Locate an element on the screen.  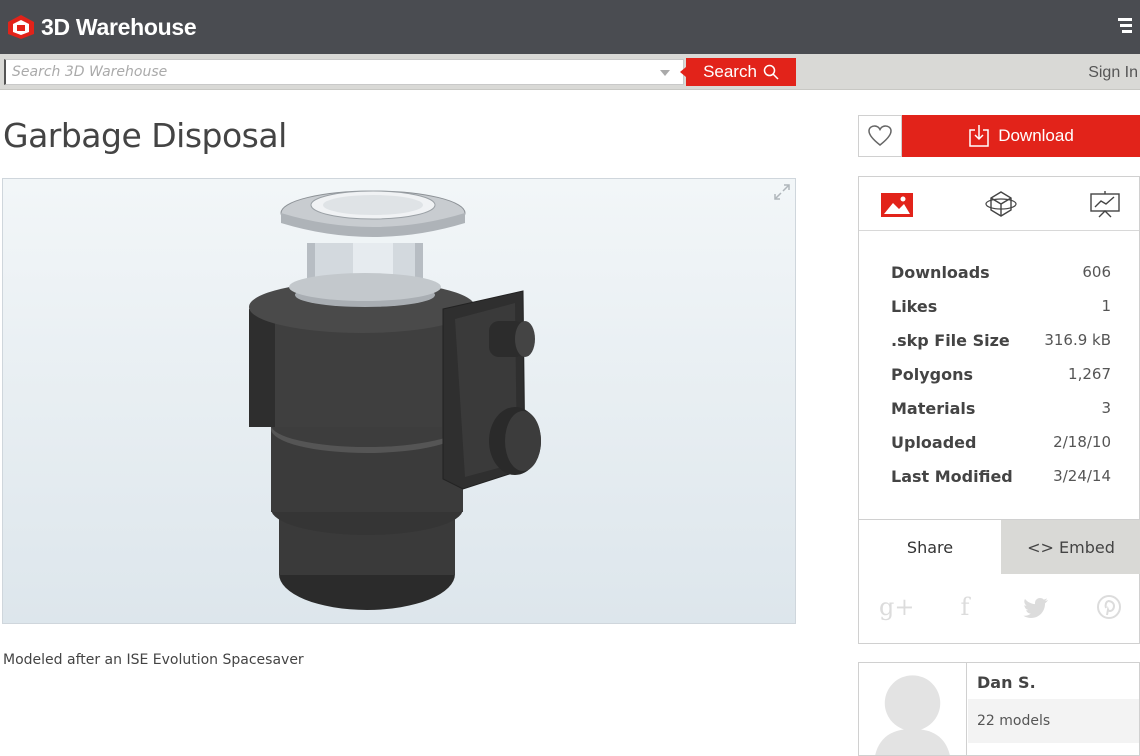
stat-value: 1 is located at coordinates (1106, 306).